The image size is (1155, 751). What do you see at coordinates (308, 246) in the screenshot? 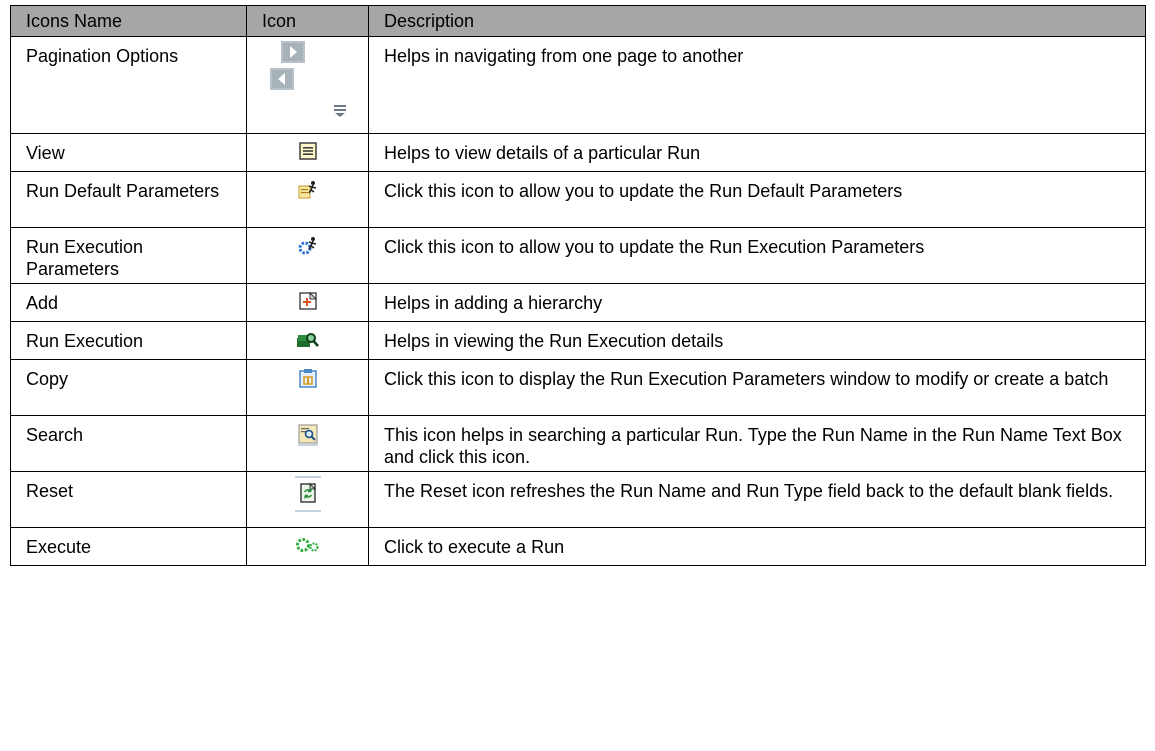
I see `run-execution-parameters-icon` at bounding box center [308, 246].